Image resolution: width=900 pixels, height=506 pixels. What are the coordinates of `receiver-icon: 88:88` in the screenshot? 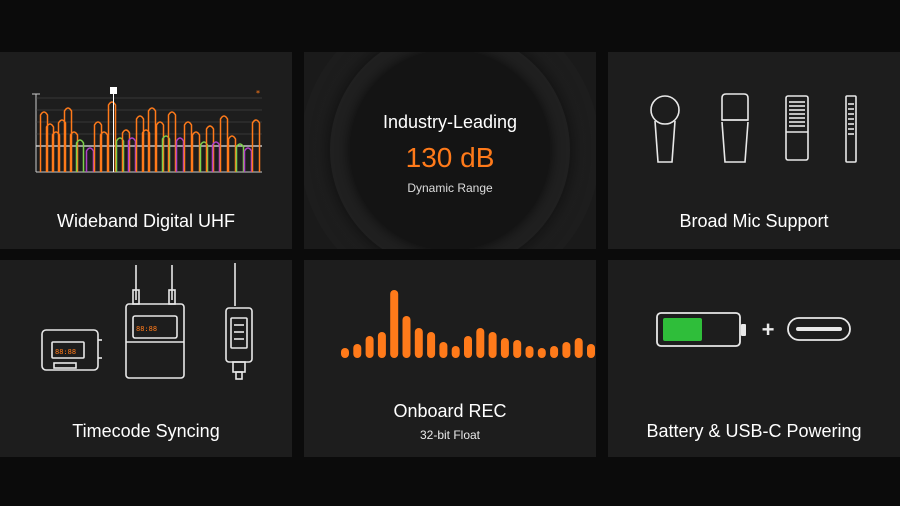 It's located at (155, 322).